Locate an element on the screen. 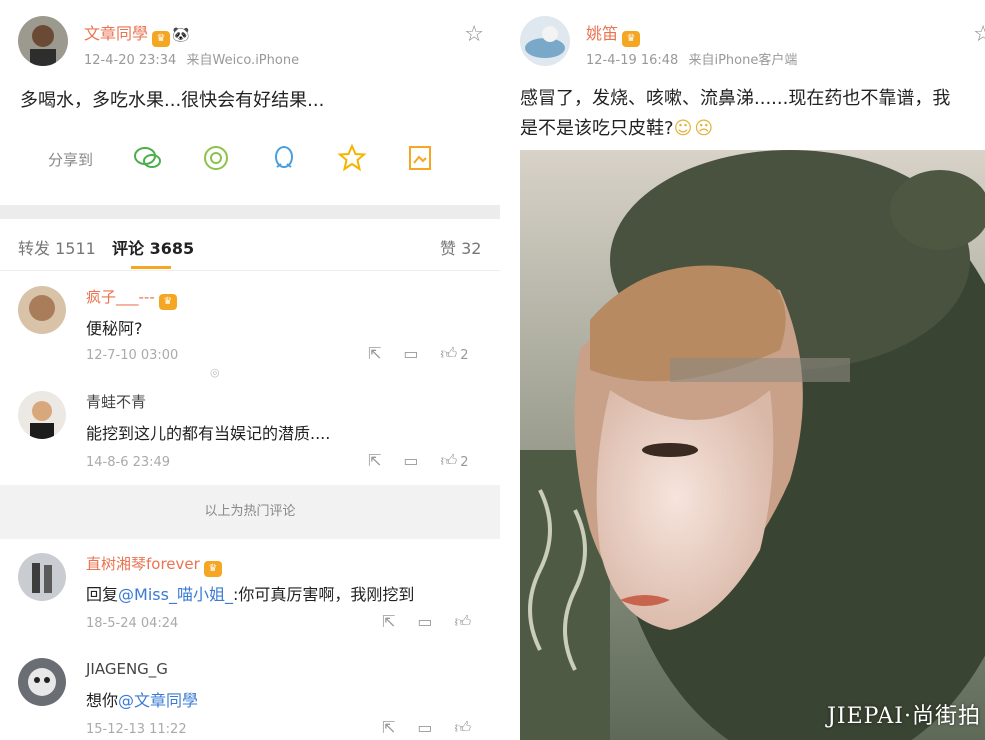 The image size is (985, 740). post-author-name: 文章同學 ♛ 🐼 is located at coordinates (136, 33).